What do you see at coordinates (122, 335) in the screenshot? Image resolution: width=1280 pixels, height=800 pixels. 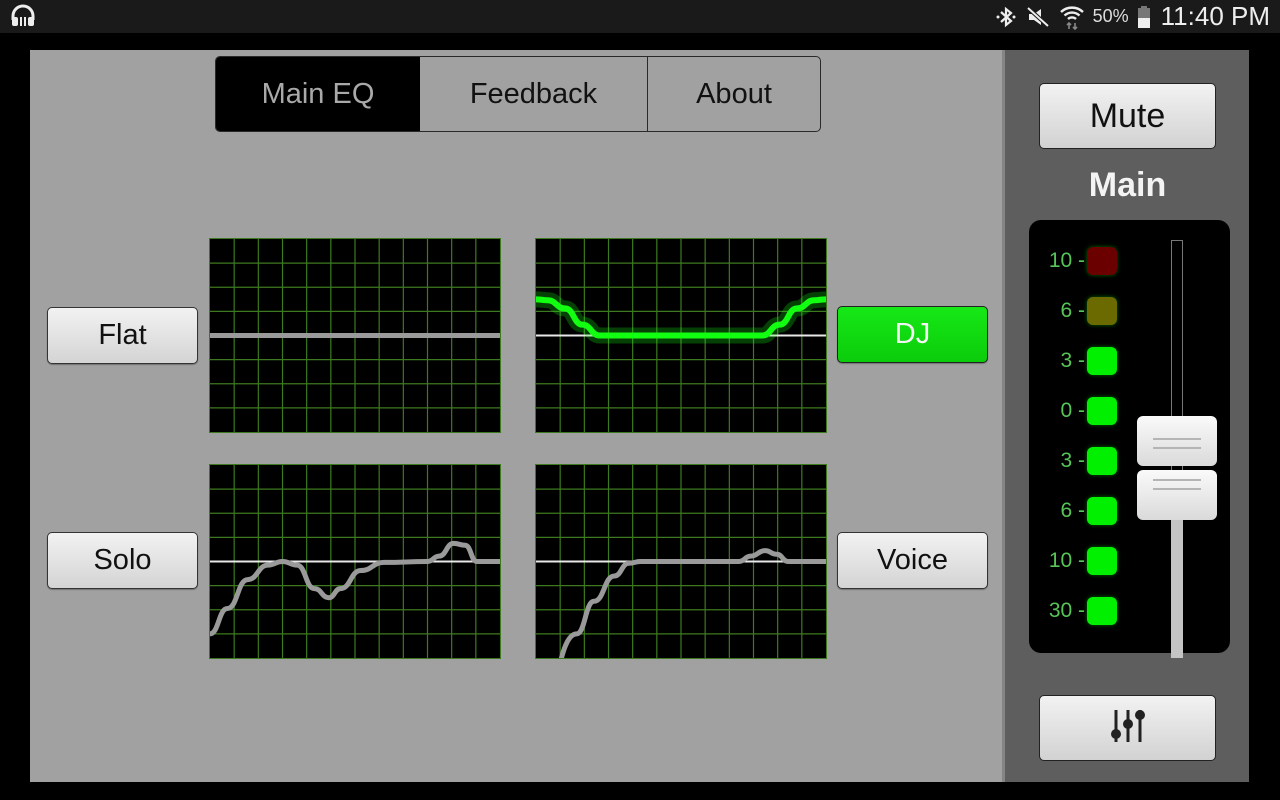 I see `preset-flat-button: Flat` at bounding box center [122, 335].